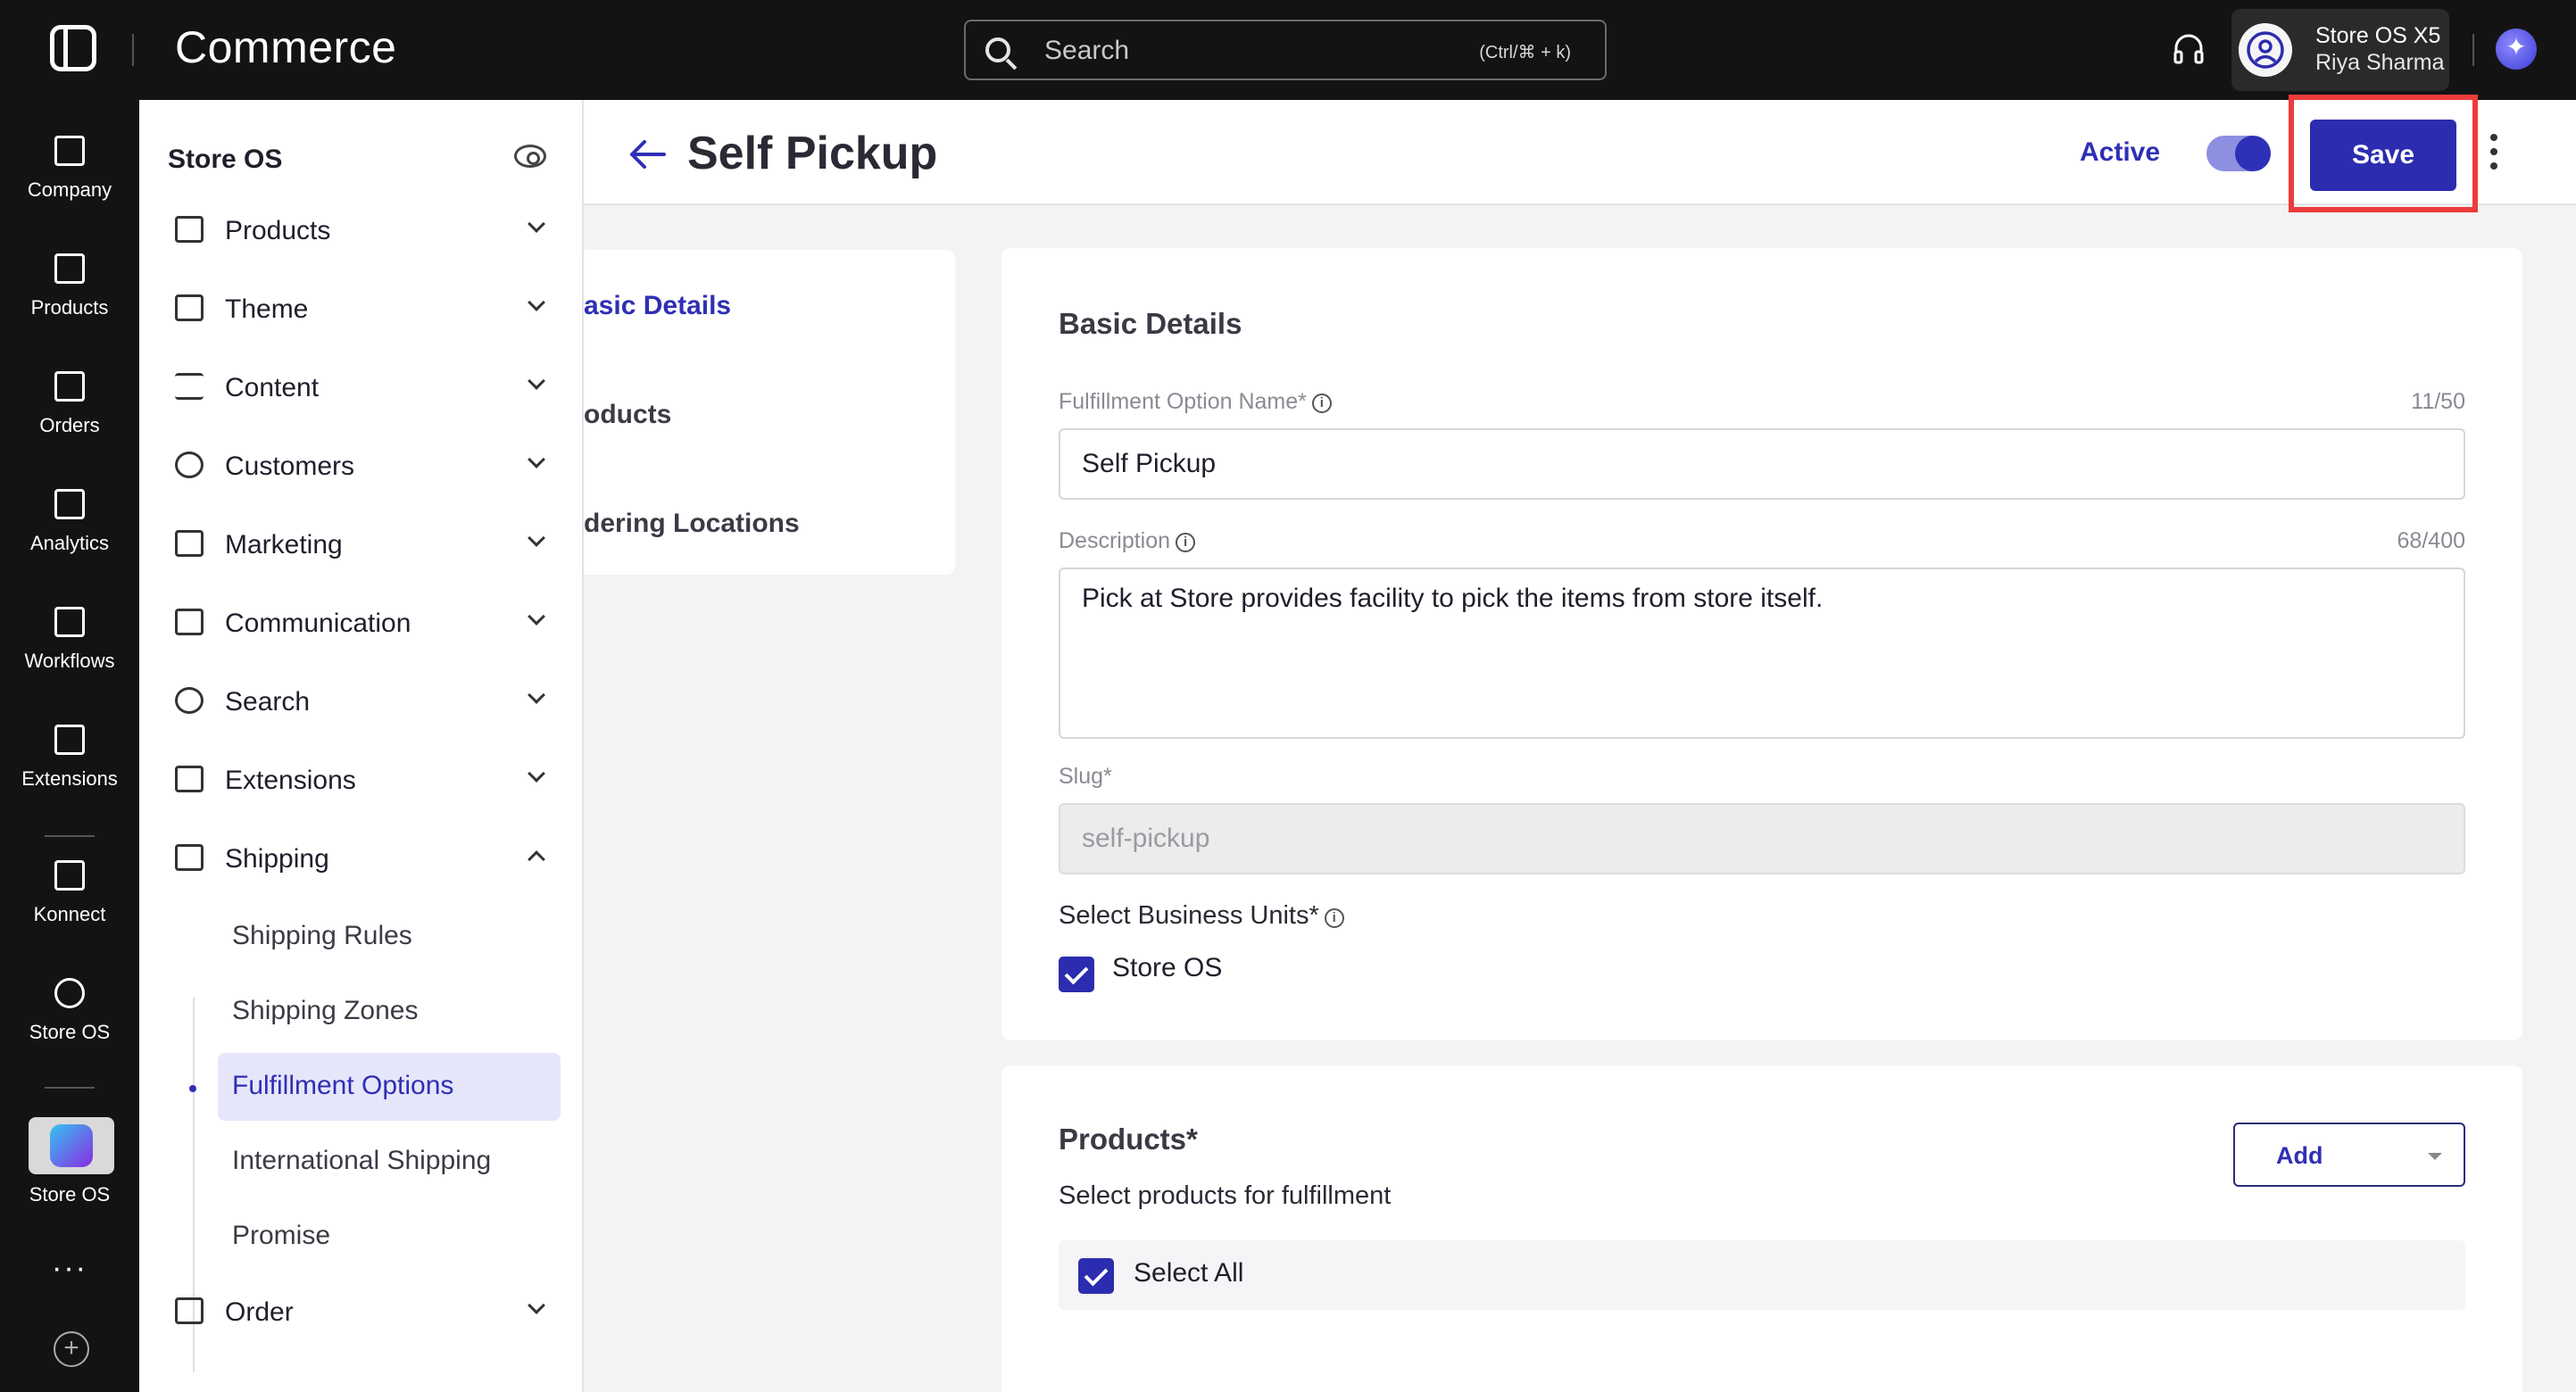 The image size is (2576, 1392). I want to click on sidebar-subitem-shipping-rules: Shipping Rules, so click(322, 936).